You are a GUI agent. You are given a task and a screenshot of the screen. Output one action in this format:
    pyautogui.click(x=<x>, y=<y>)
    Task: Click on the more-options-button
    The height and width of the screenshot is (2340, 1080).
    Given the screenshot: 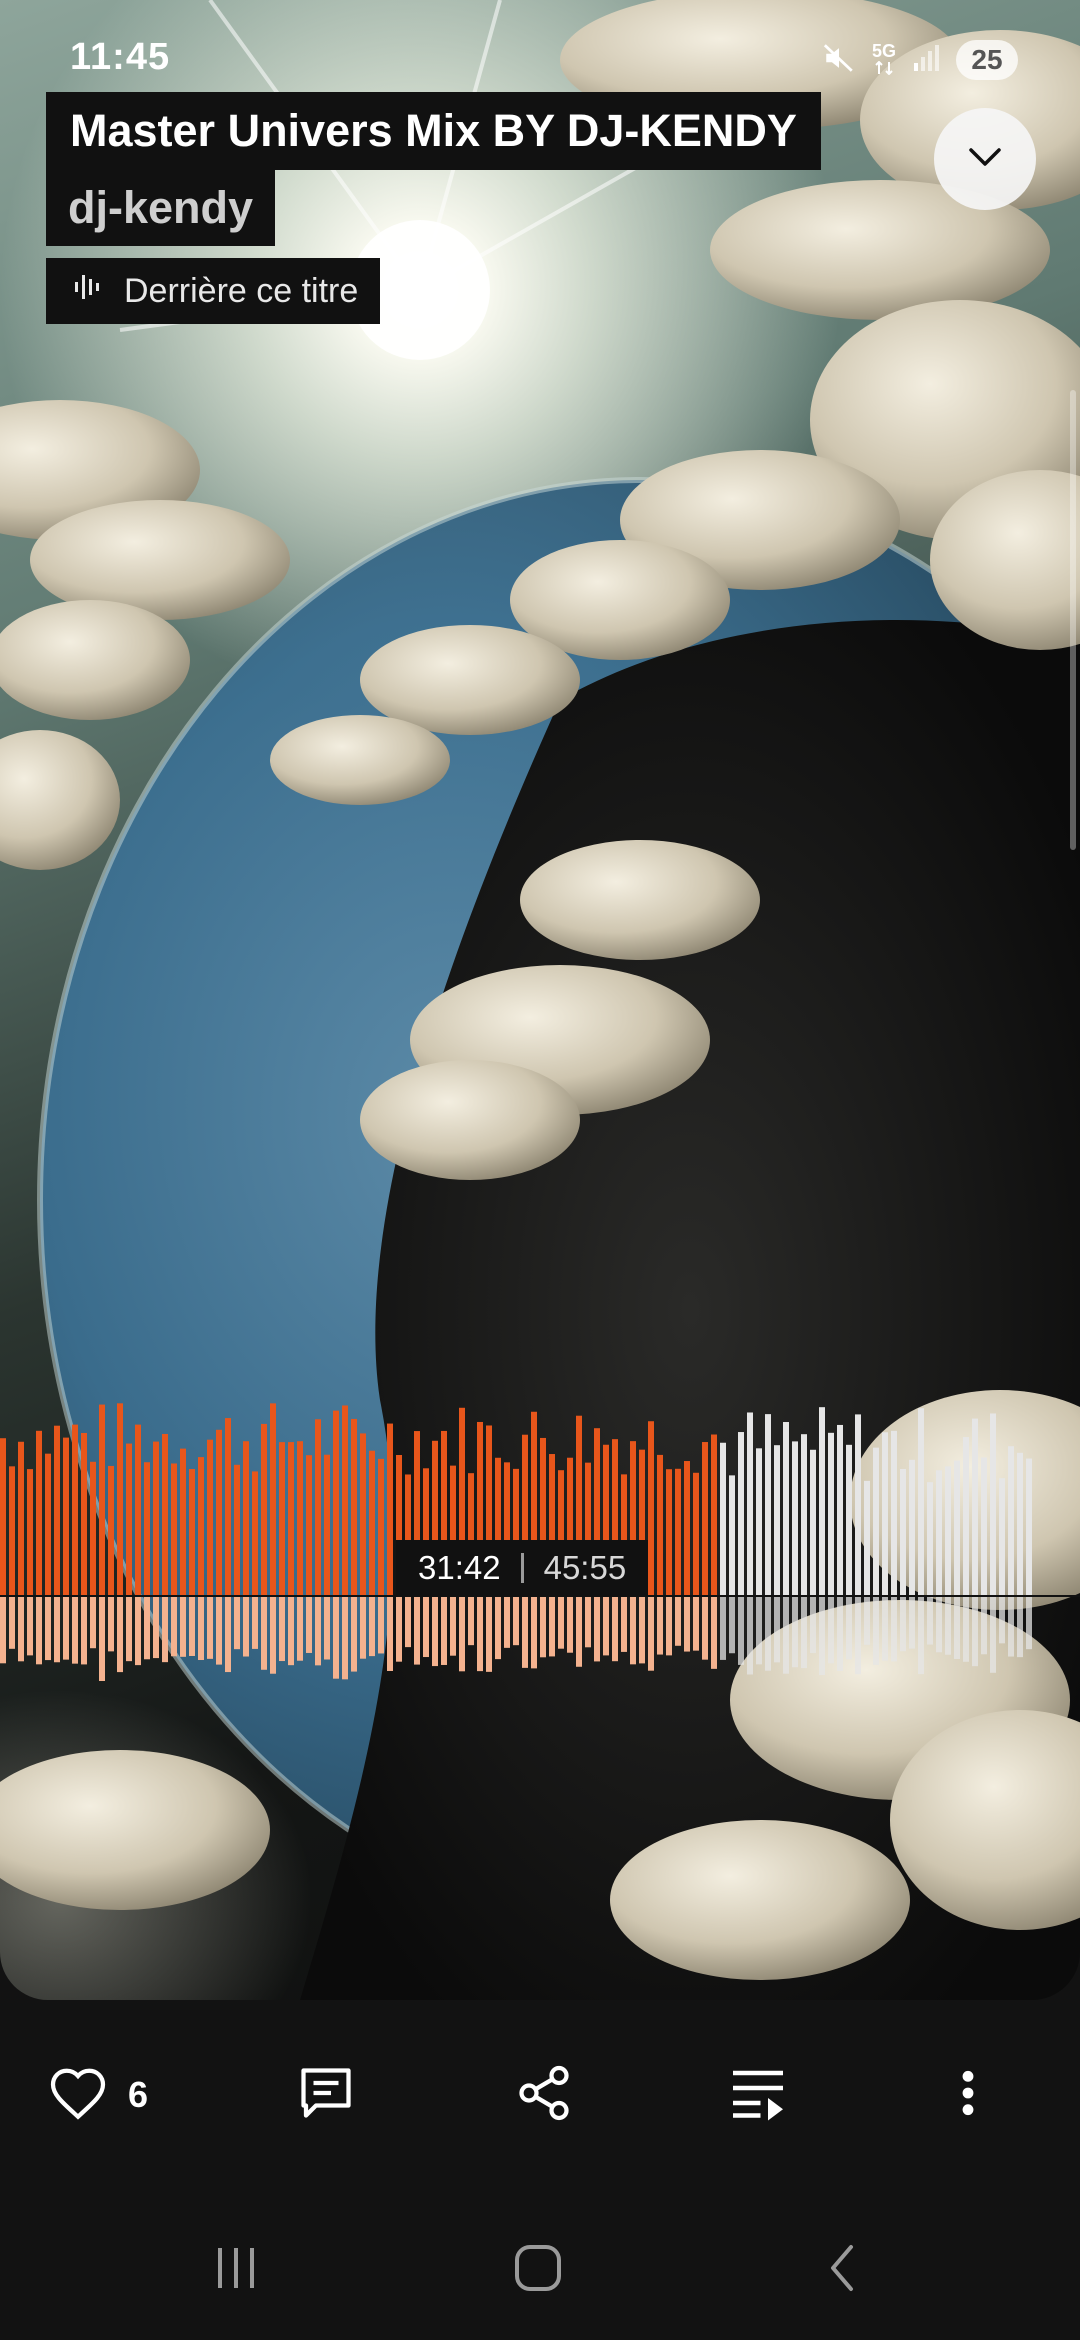 What is the action you would take?
    pyautogui.click(x=968, y=2095)
    